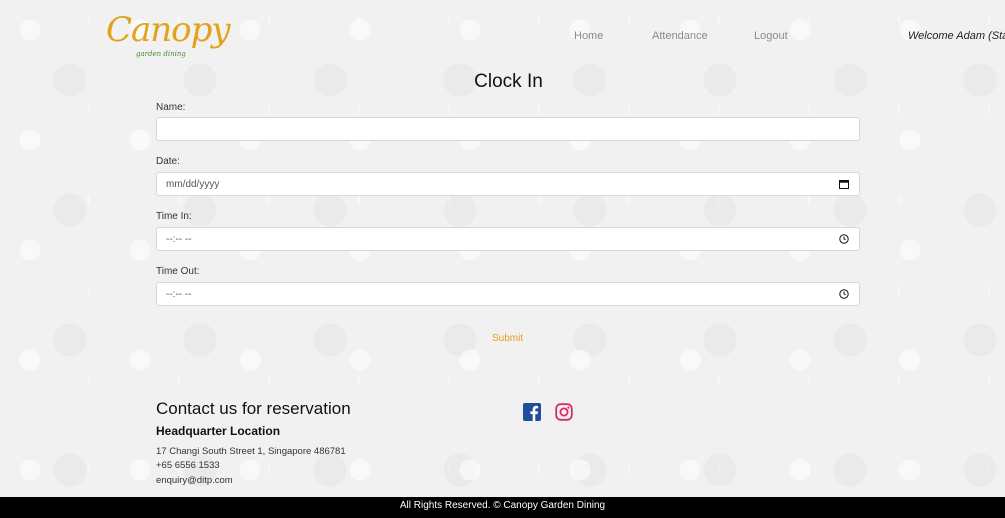  Describe the element at coordinates (844, 184) in the screenshot. I see `calendar-icon` at that location.